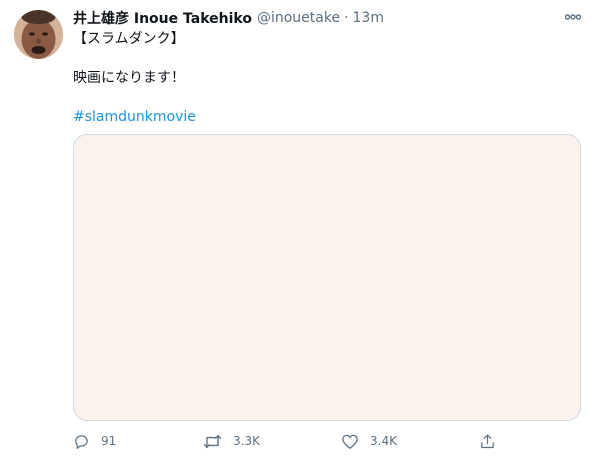  What do you see at coordinates (288, 441) in the screenshot?
I see `tweet-actions: 91 3.3K 3.4K` at bounding box center [288, 441].